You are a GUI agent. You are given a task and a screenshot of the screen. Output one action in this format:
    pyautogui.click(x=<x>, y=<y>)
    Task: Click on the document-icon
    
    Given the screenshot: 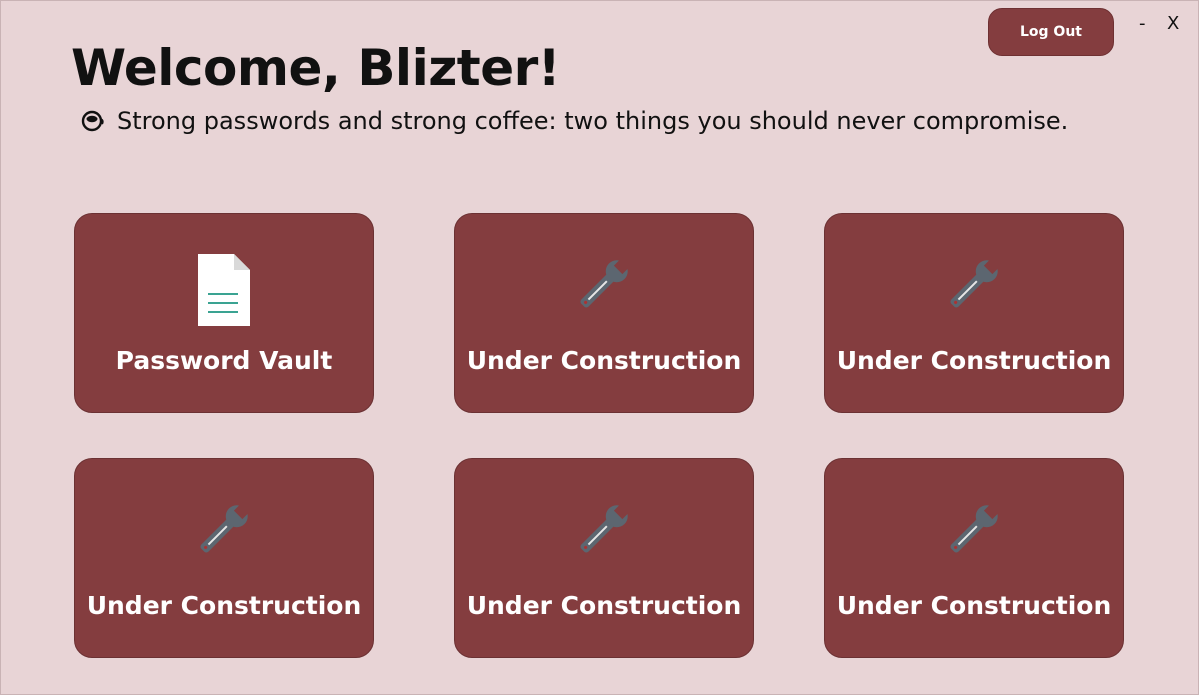 What is the action you would take?
    pyautogui.click(x=224, y=290)
    